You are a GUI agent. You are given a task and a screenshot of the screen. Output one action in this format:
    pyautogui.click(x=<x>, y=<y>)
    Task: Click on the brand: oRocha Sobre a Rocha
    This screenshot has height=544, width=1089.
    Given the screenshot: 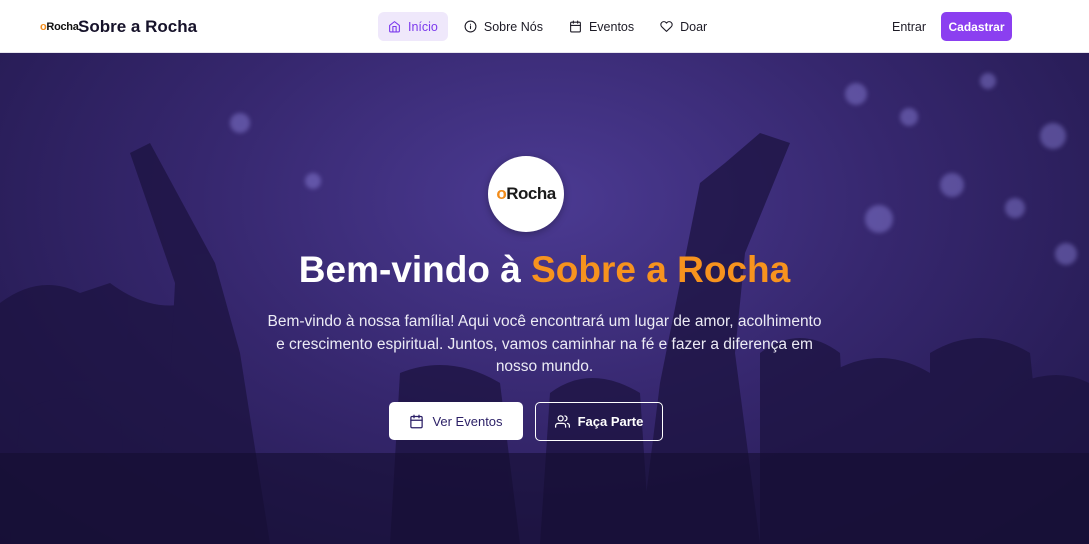 What is the action you would take?
    pyautogui.click(x=118, y=26)
    